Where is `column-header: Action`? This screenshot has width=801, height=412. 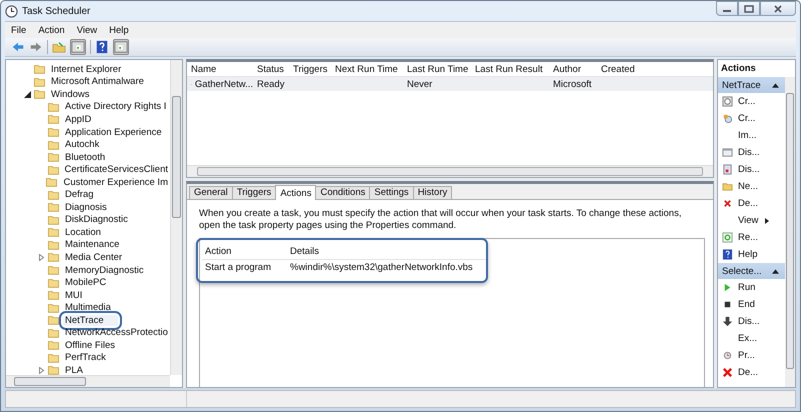
column-header: Action is located at coordinates (244, 251).